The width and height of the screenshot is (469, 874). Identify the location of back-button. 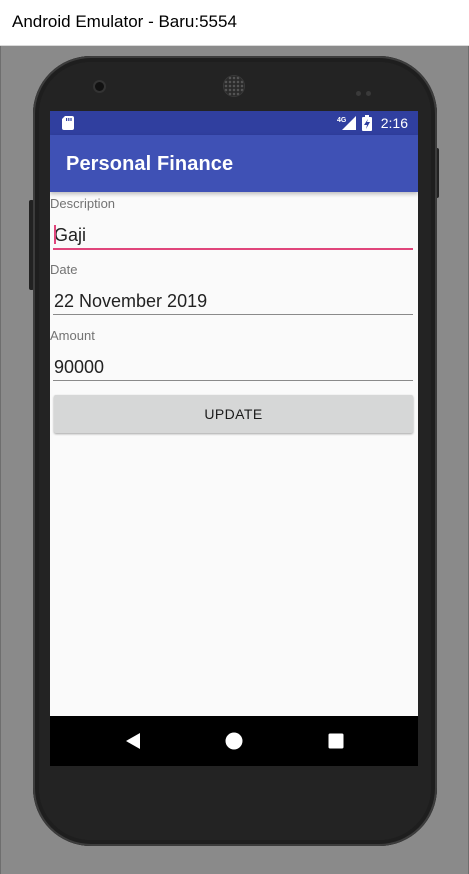
(133, 741).